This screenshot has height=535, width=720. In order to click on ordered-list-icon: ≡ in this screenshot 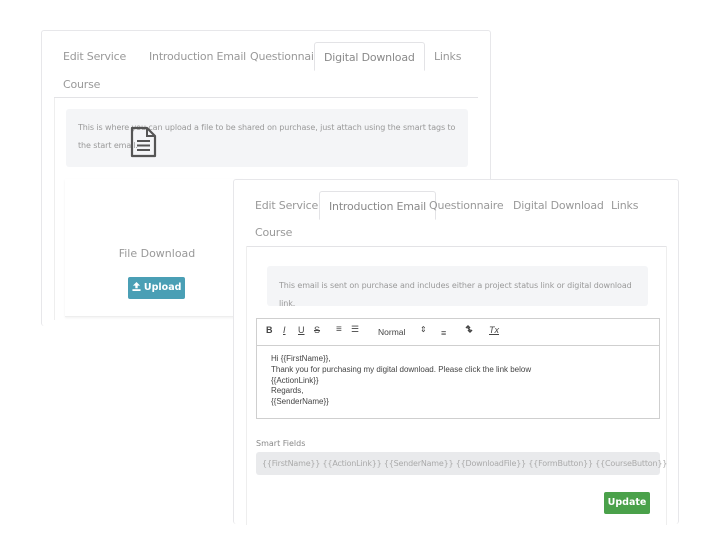, I will do `click(339, 329)`.